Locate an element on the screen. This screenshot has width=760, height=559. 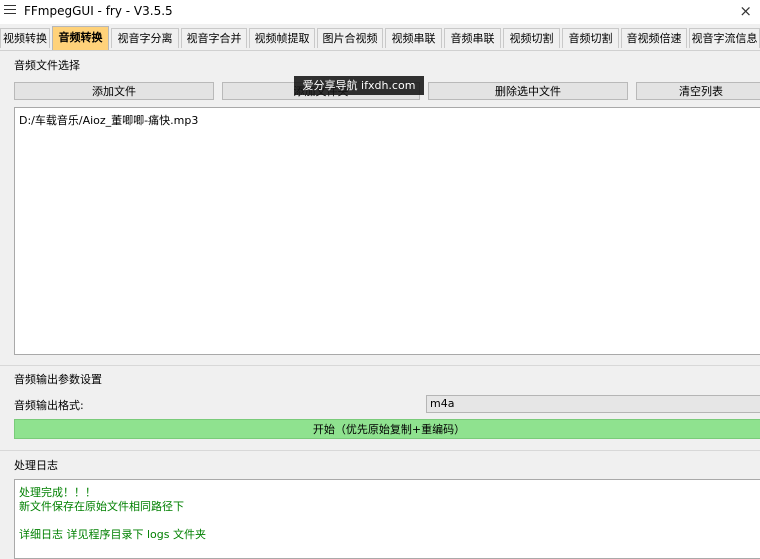
tab-speed: 音视频倍速 is located at coordinates (654, 38).